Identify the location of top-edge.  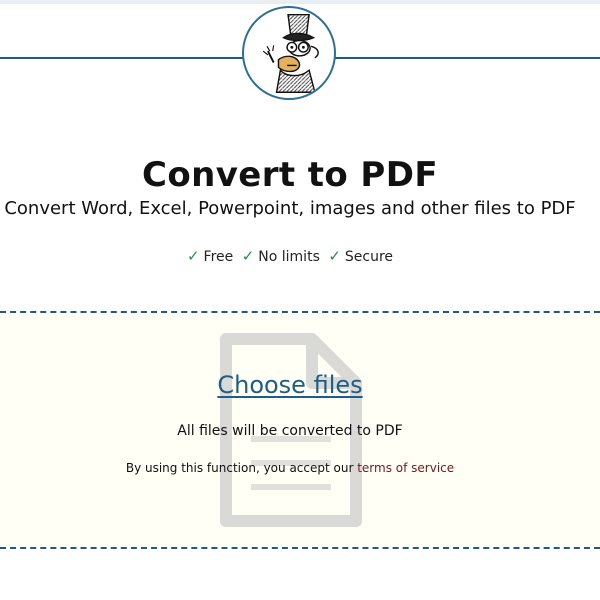
(300, 2).